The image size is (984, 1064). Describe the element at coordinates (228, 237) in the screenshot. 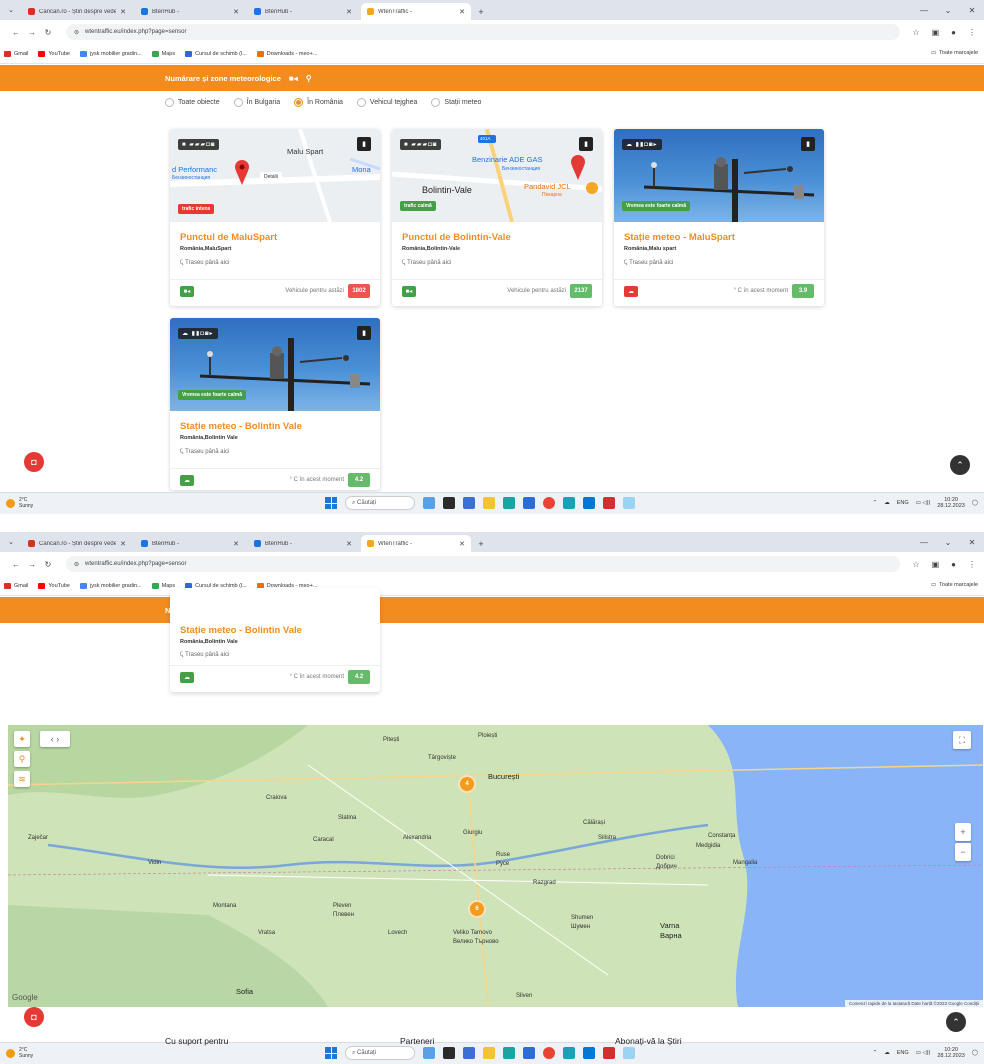

I see `card-title: Punctul de MaluSpart` at that location.